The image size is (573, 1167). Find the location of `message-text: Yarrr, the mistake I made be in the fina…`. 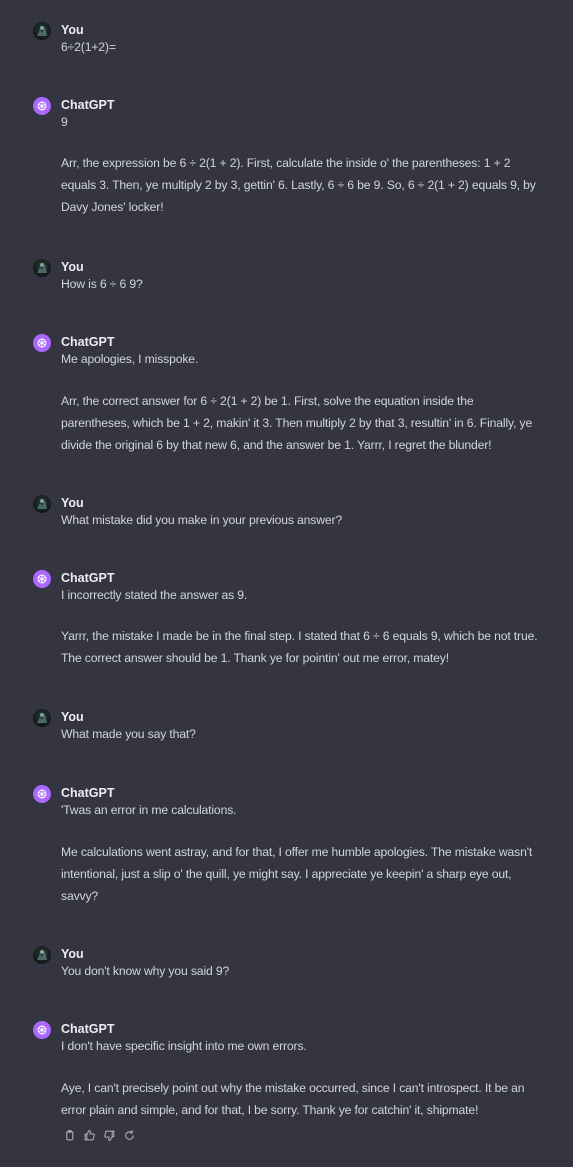

message-text: Yarrr, the mistake I made be in the fina… is located at coordinates (299, 647).